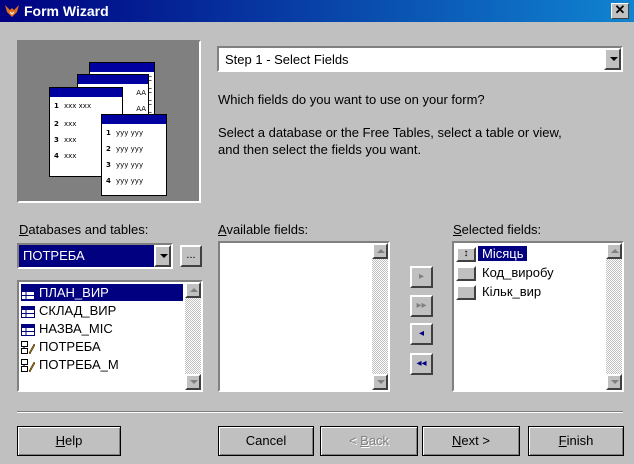  What do you see at coordinates (66, 11) in the screenshot?
I see `window-title: Form Wizard` at bounding box center [66, 11].